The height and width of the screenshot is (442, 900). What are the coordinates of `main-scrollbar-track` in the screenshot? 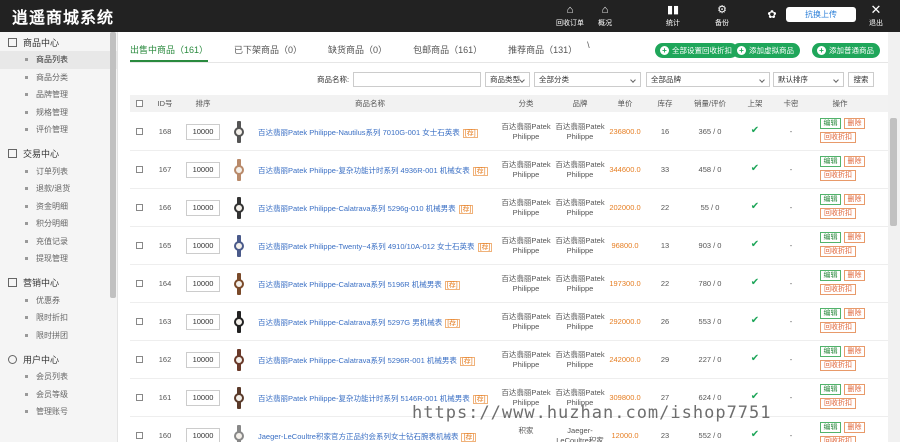 It's located at (894, 237).